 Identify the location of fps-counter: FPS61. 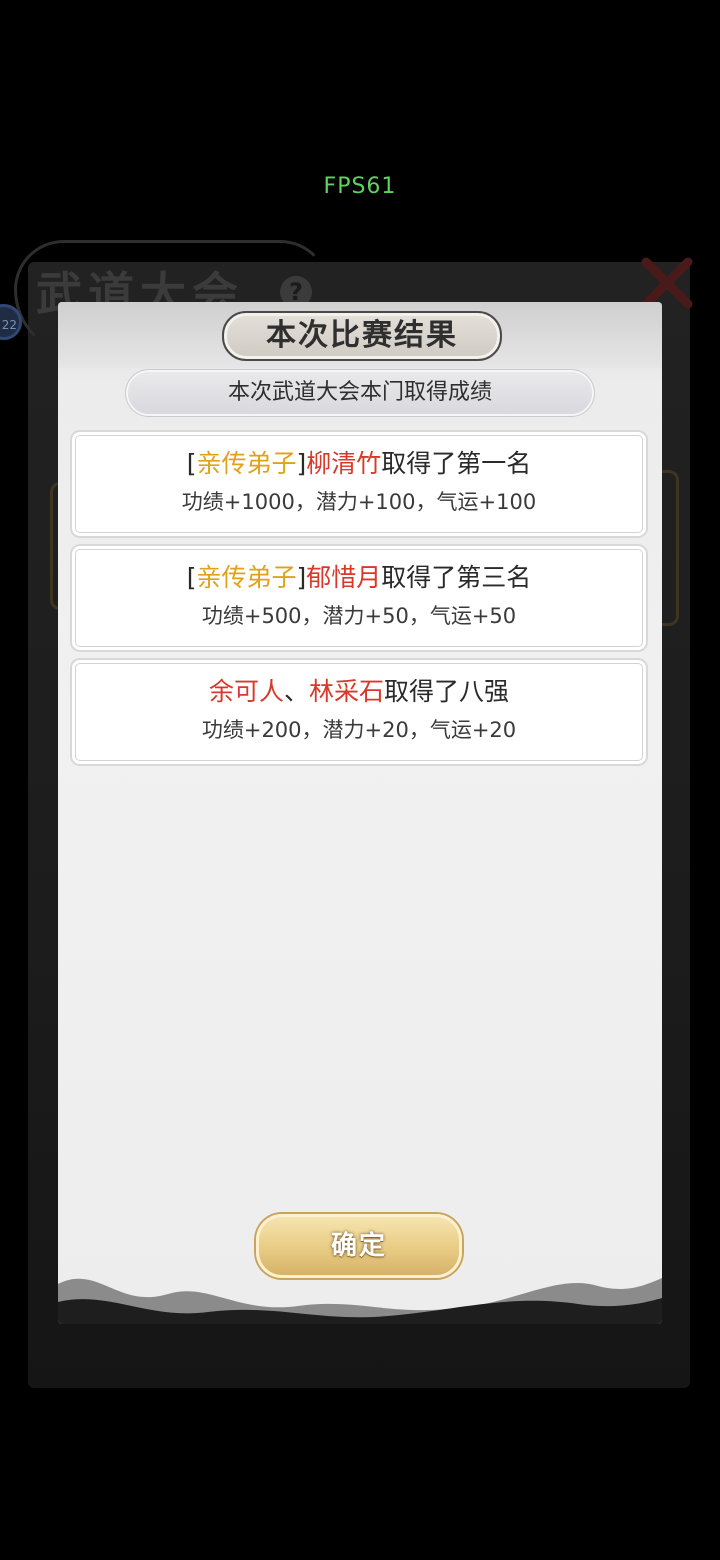
(360, 186).